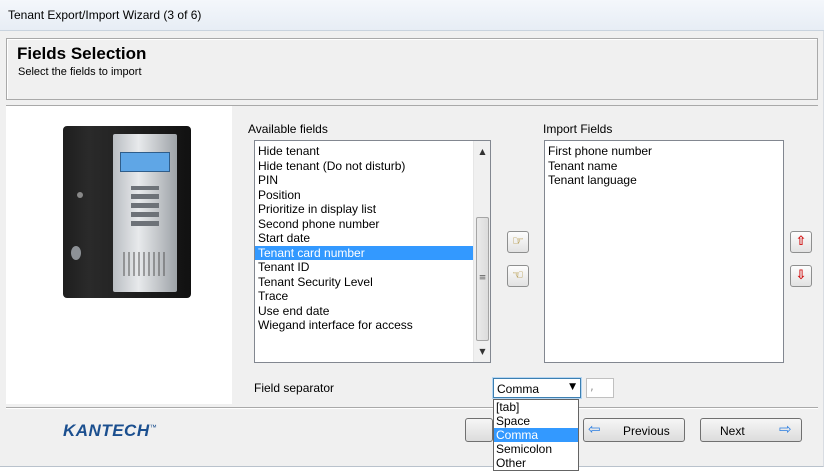  What do you see at coordinates (482, 351) in the screenshot?
I see `scroll-down-icon: ▼` at bounding box center [482, 351].